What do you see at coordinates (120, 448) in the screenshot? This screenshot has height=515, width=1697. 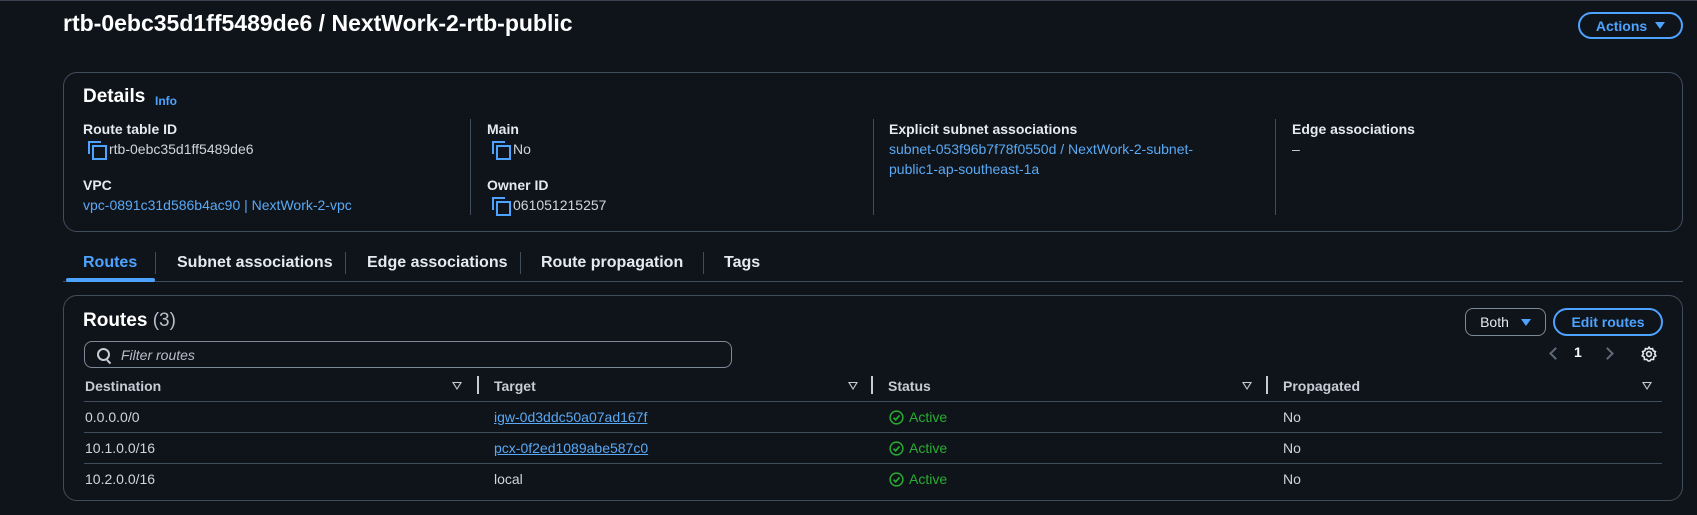 I see `cell-destination: 10.1.0.0/16` at bounding box center [120, 448].